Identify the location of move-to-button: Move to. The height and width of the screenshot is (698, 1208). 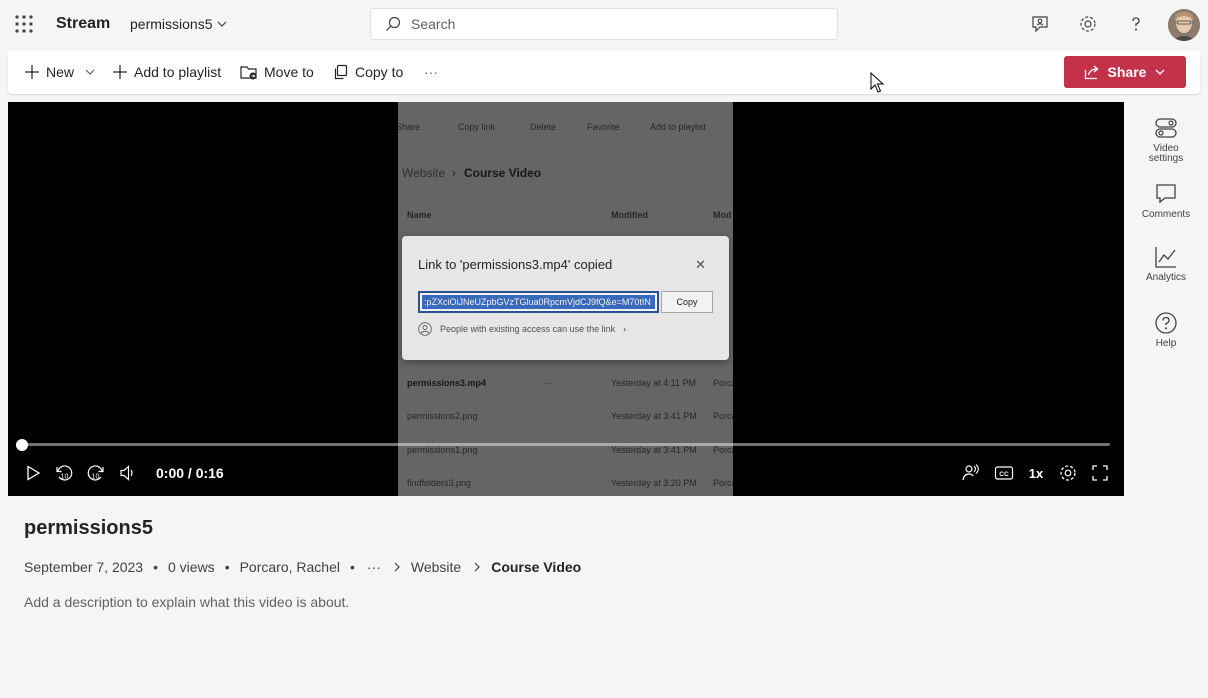
(277, 72).